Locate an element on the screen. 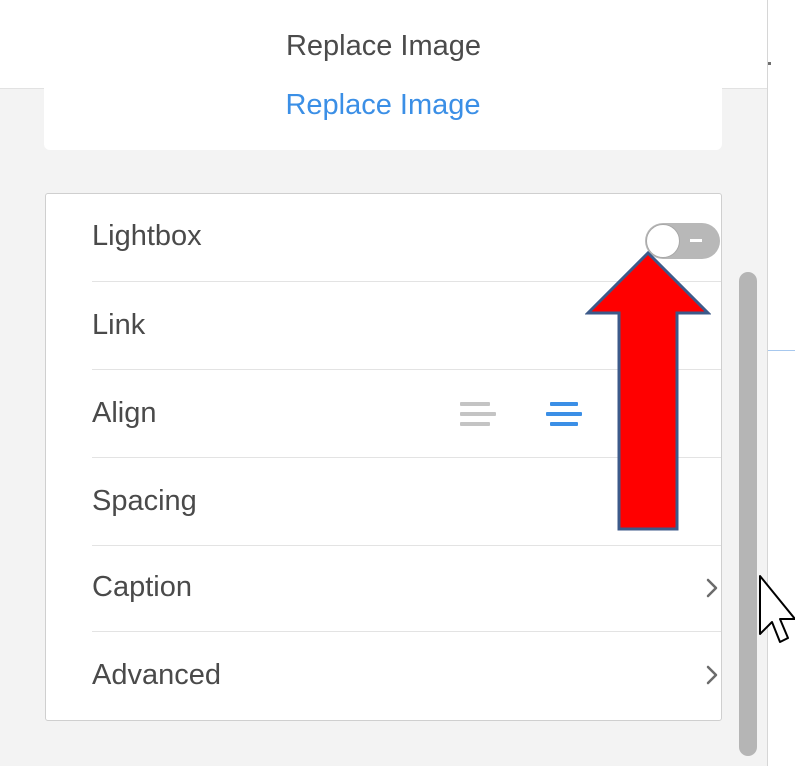  background-dot is located at coordinates (769, 63).